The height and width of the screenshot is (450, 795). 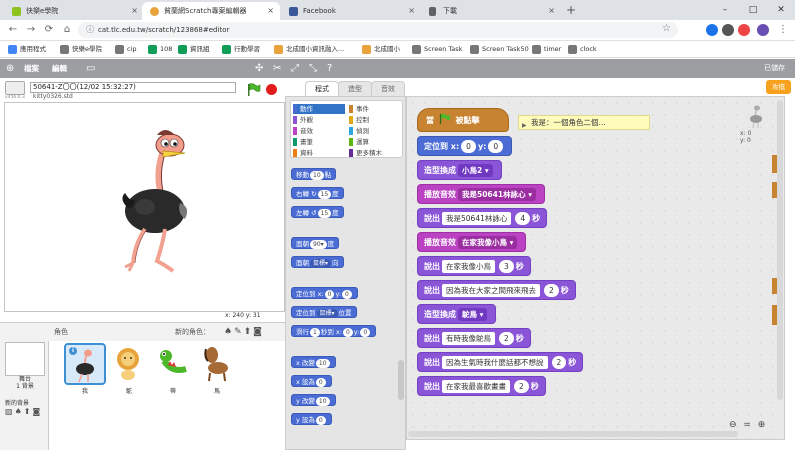 What do you see at coordinates (239, 332) in the screenshot?
I see `paint-sprite-icon: ✎` at bounding box center [239, 332].